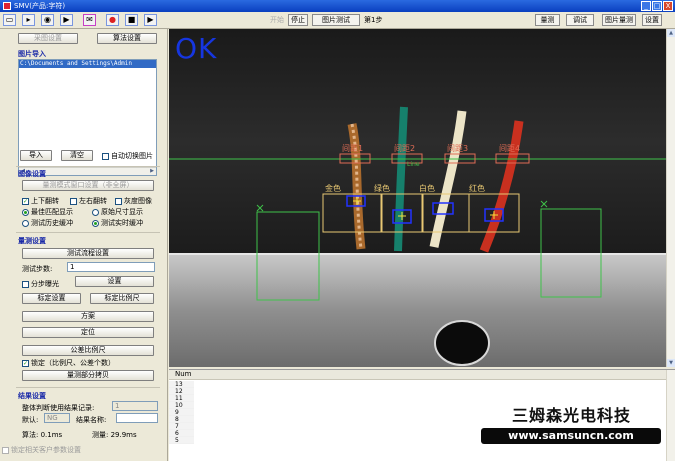  Describe the element at coordinates (32, 241) in the screenshot. I see `measure-settings-heading: 量测设置` at that location.